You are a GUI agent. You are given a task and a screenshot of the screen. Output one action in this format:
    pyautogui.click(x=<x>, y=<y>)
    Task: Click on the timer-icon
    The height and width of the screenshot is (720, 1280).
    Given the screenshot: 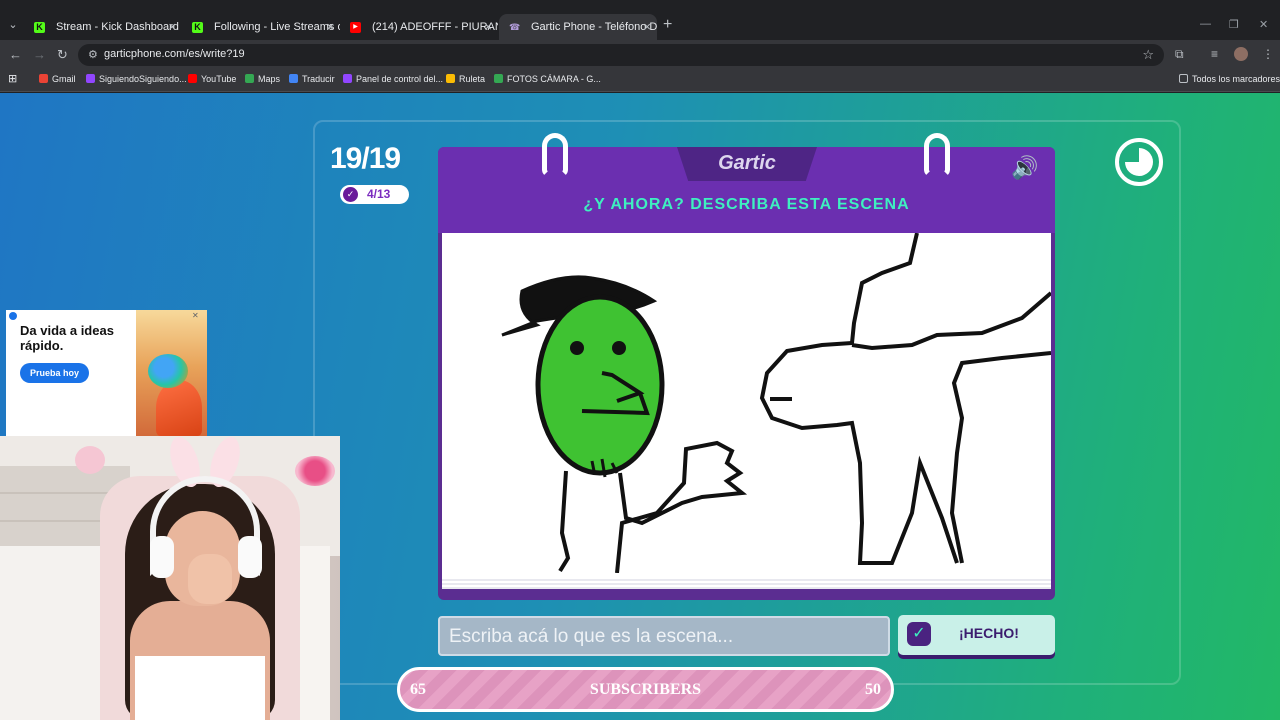 What is the action you would take?
    pyautogui.click(x=1139, y=162)
    